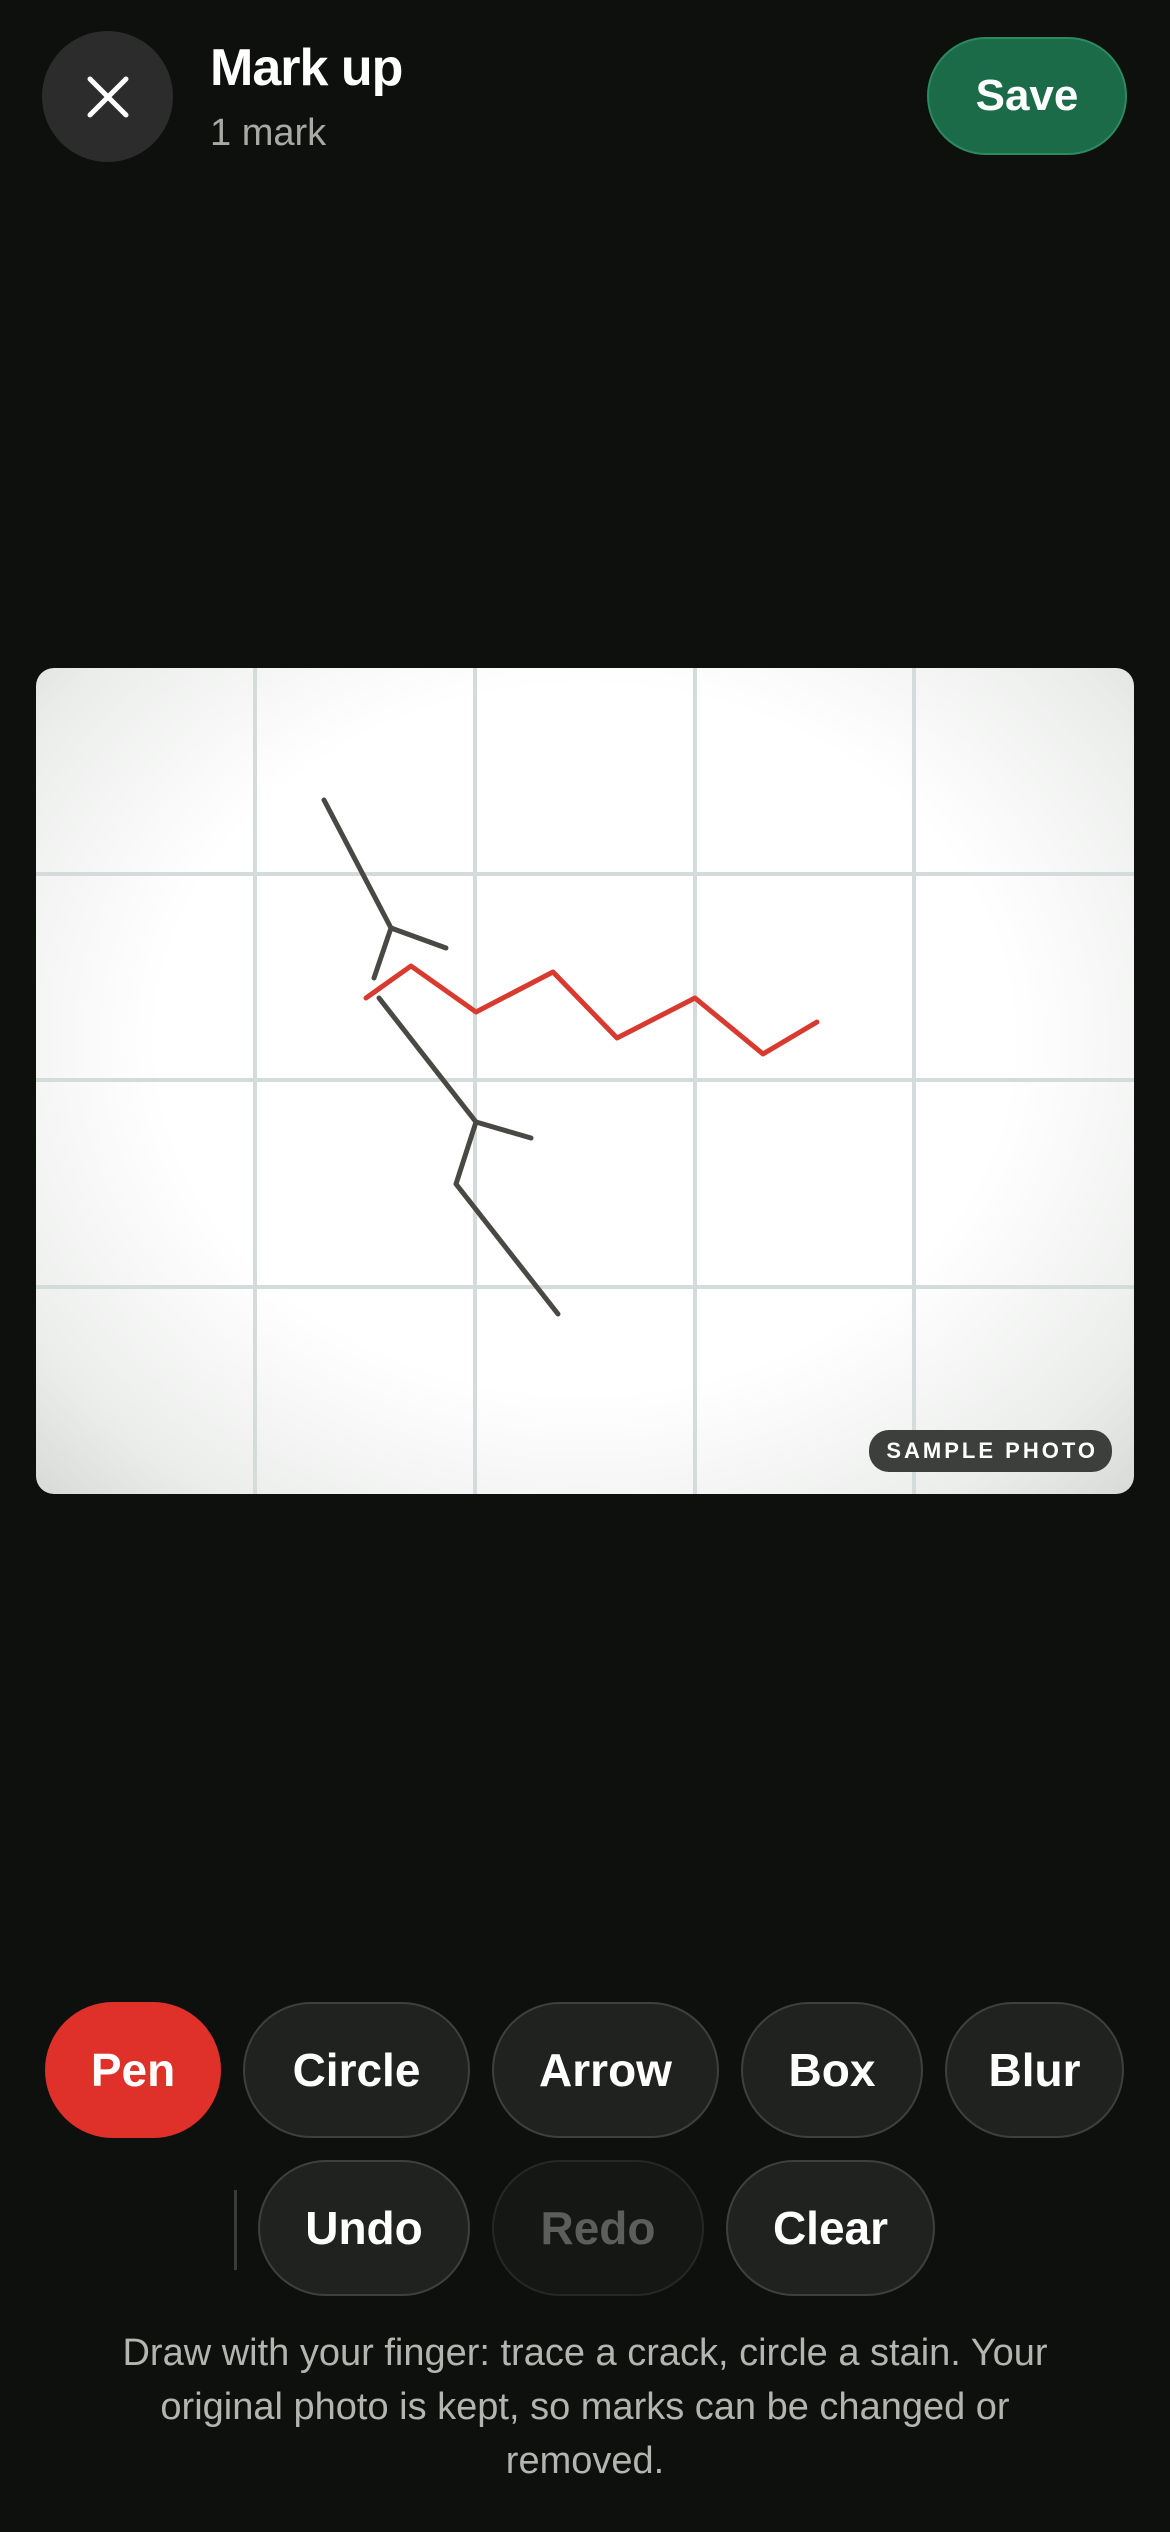  I want to click on page-title: Mark up, so click(306, 68).